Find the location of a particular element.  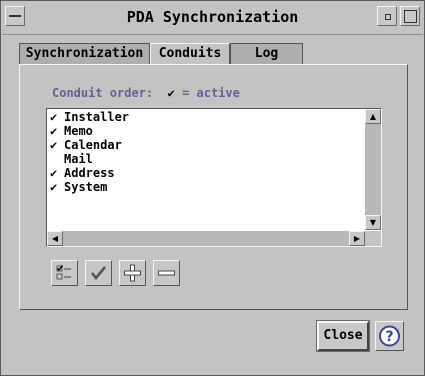

minimize-icon is located at coordinates (387, 16).